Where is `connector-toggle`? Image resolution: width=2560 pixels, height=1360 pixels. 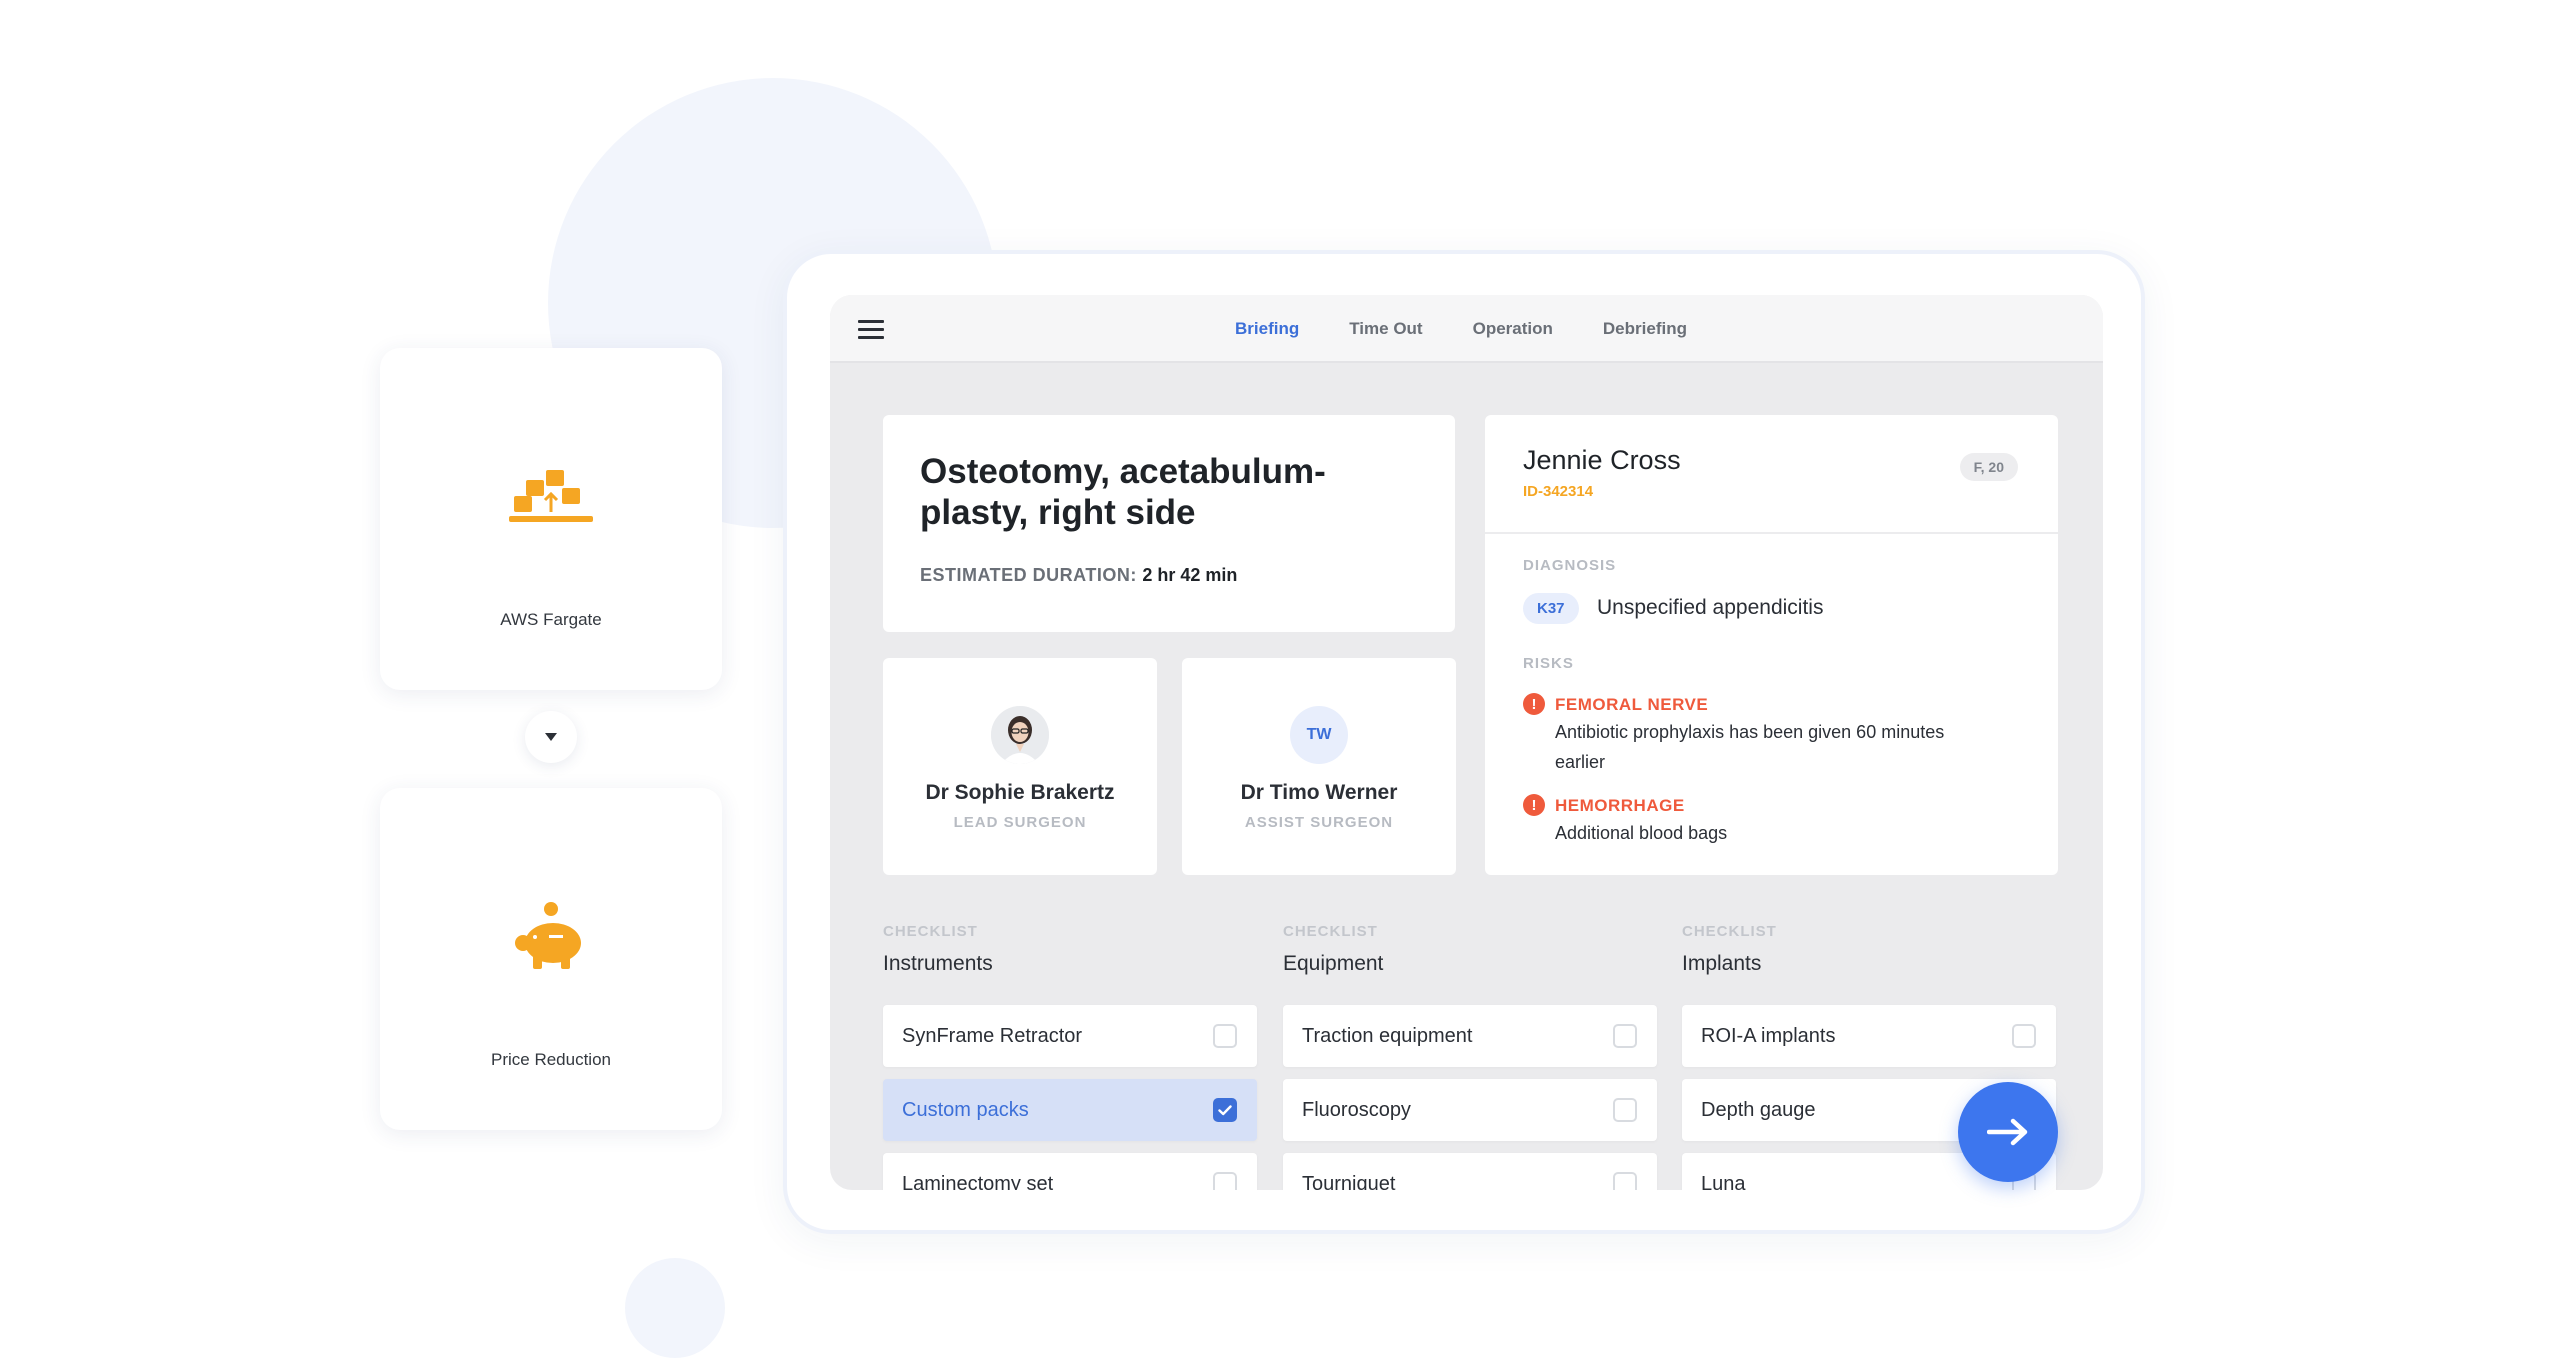 connector-toggle is located at coordinates (551, 737).